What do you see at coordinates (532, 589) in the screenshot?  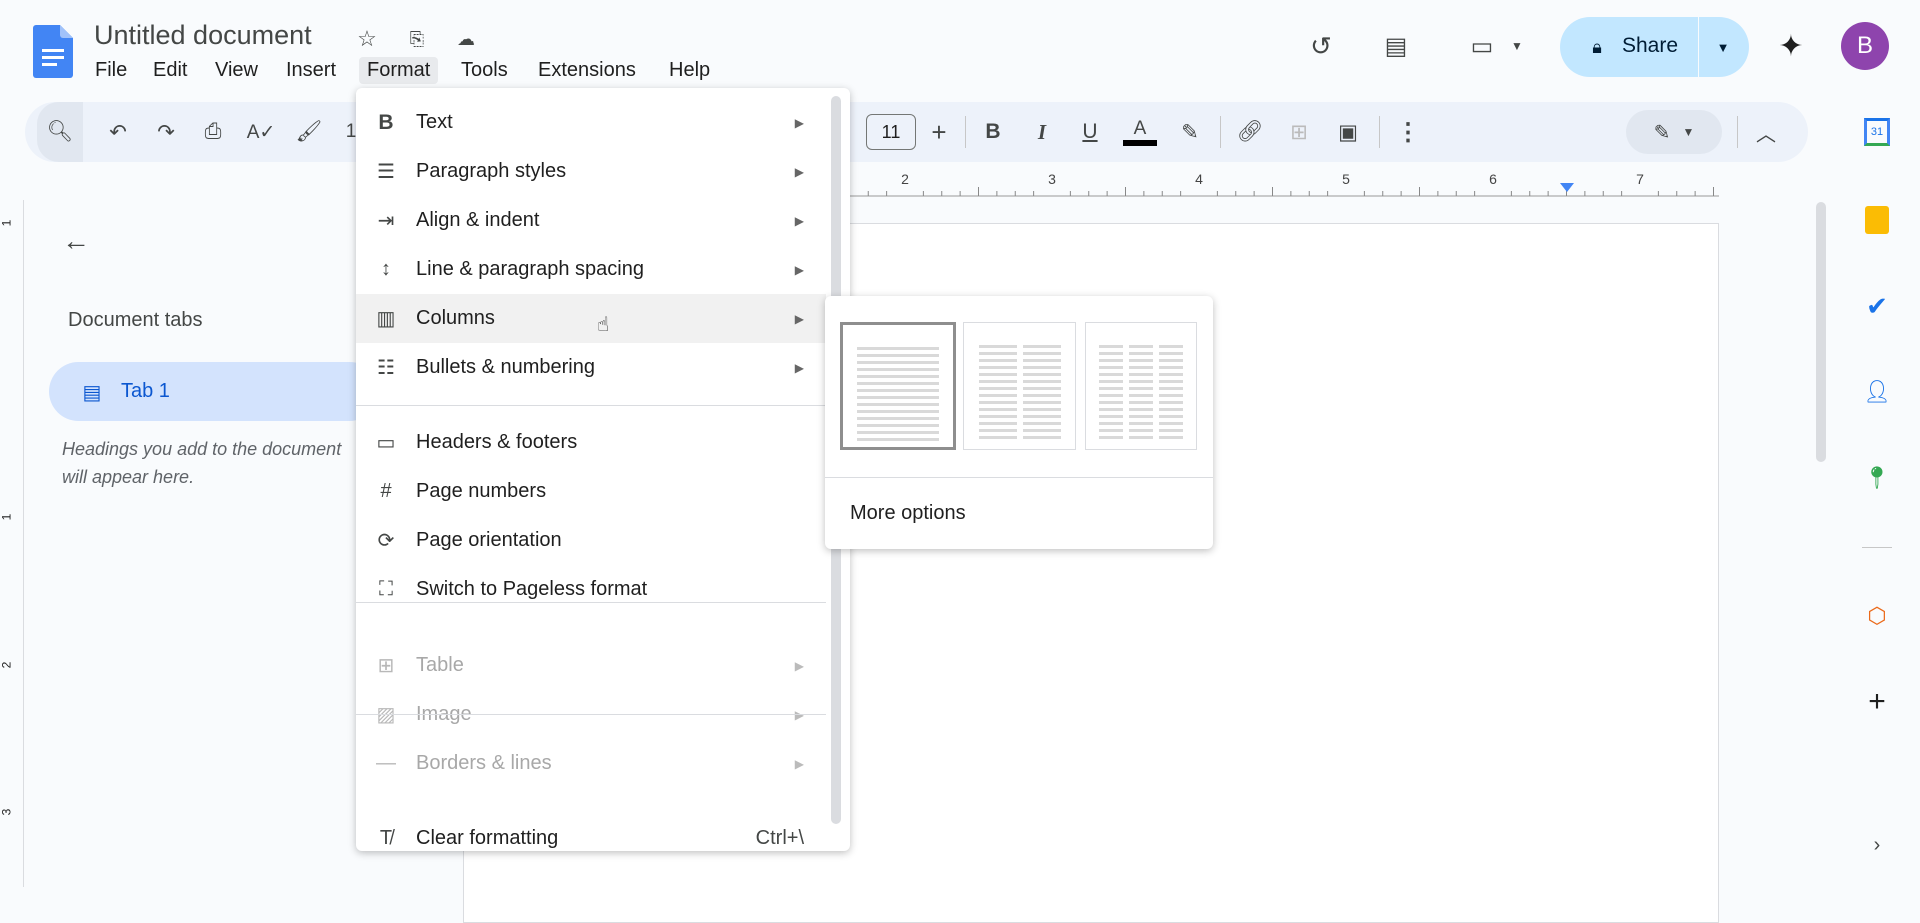 I see `menu-item-label: Switch to Pageless format` at bounding box center [532, 589].